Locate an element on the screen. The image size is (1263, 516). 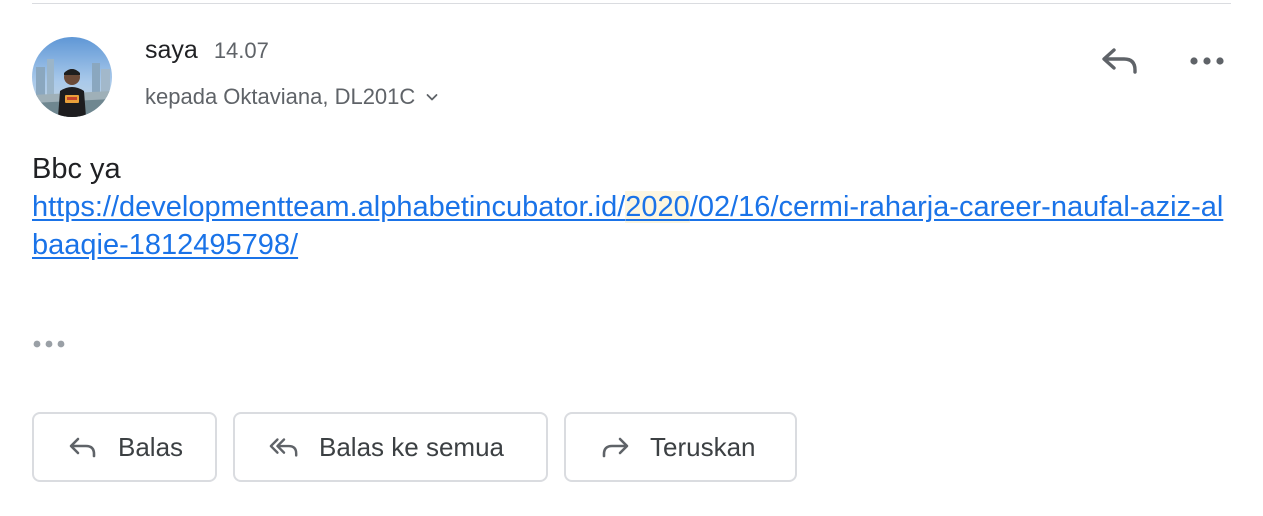
top-divider is located at coordinates (631, 3).